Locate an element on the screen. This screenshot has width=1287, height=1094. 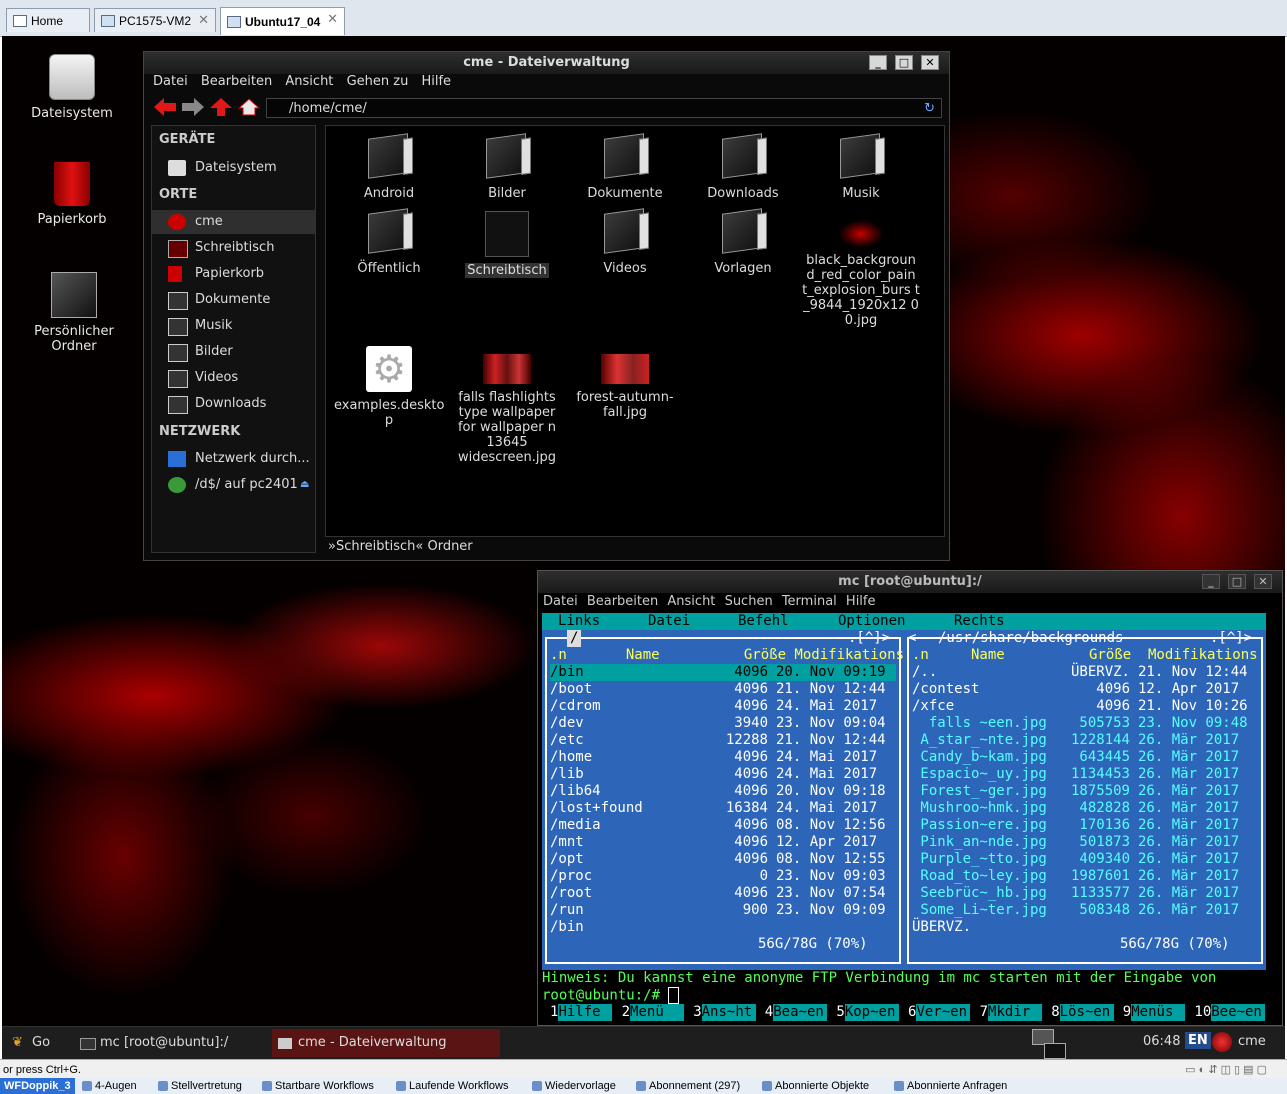
location-bar: /home/cme/ ↻ is located at coordinates (604, 108).